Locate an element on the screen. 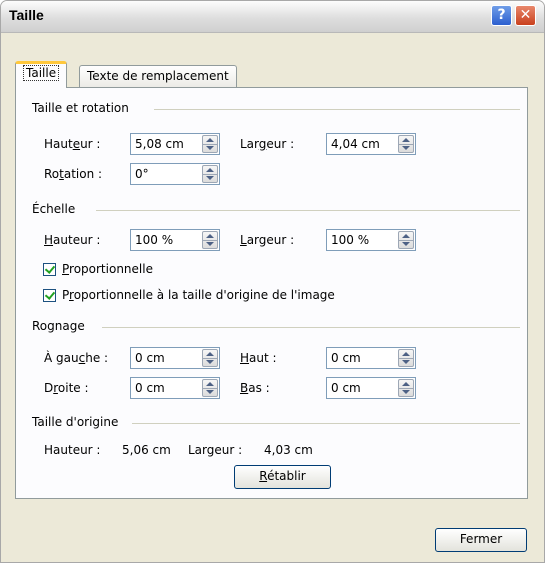 This screenshot has height=563, width=545. original-height-value: 5,06 cm is located at coordinates (146, 450).